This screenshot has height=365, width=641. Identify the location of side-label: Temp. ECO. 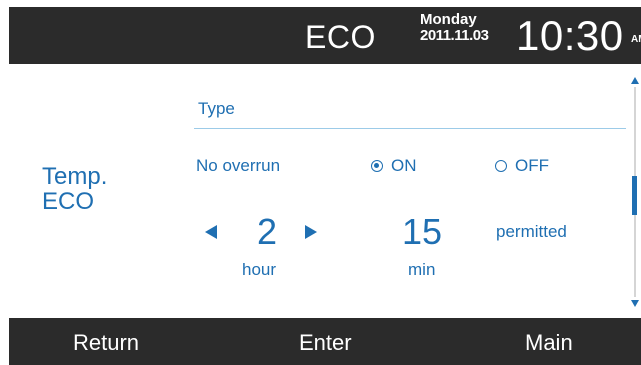
(74, 189).